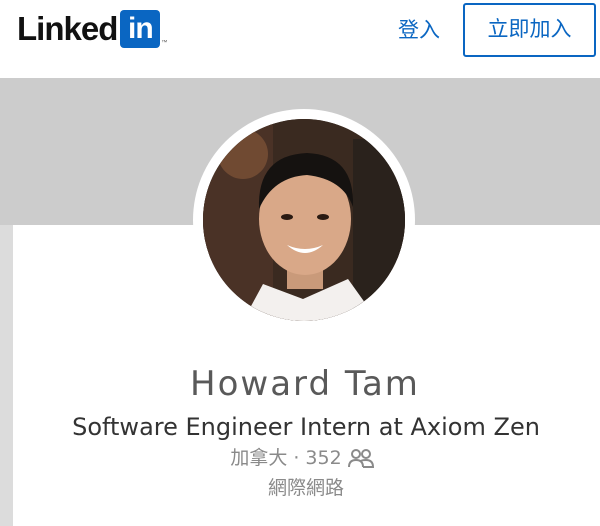 Image resolution: width=600 pixels, height=526 pixels. Describe the element at coordinates (140, 29) in the screenshot. I see `logo-in-box: in` at that location.